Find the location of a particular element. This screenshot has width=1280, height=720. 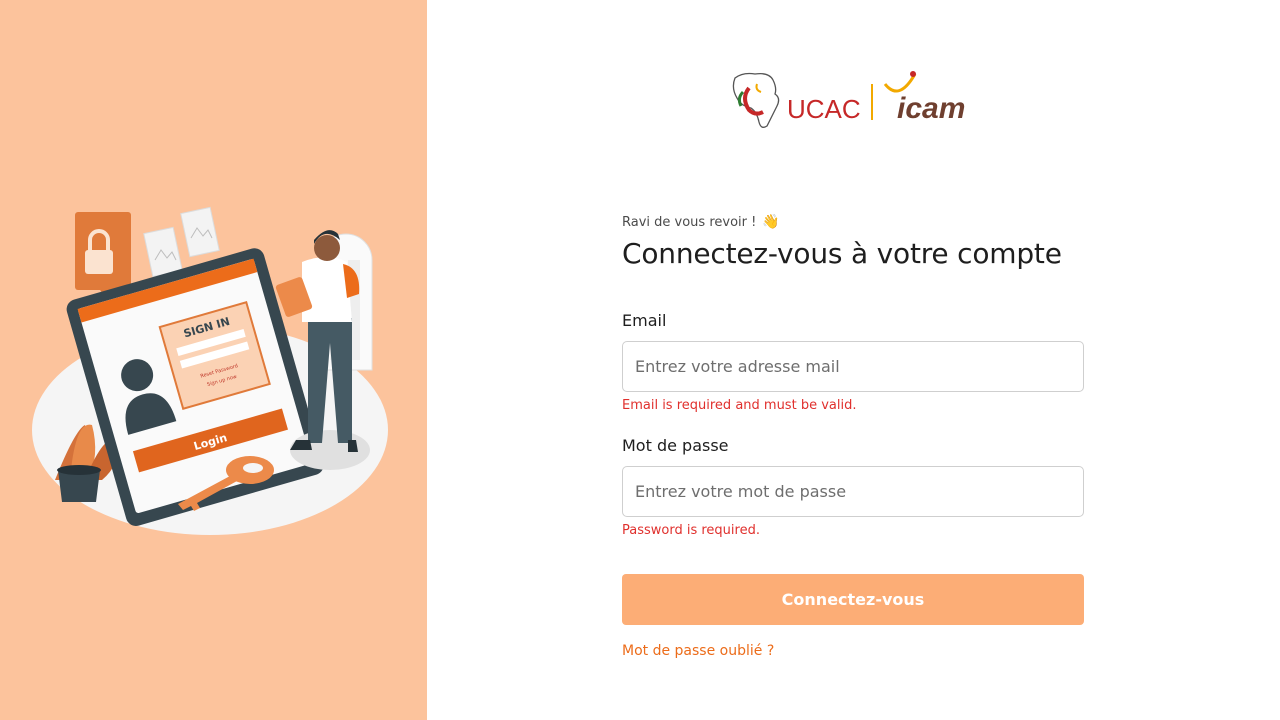

email-input is located at coordinates (853, 366).